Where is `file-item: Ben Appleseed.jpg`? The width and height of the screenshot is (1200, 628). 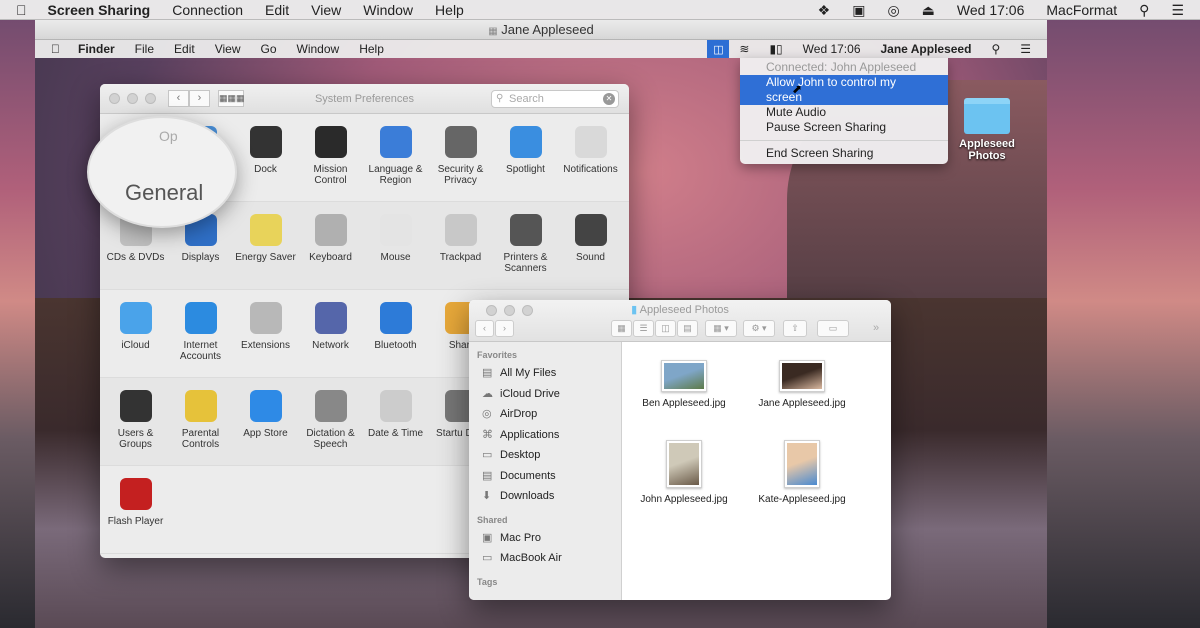
file-item: Ben Appleseed.jpg is located at coordinates (684, 384).